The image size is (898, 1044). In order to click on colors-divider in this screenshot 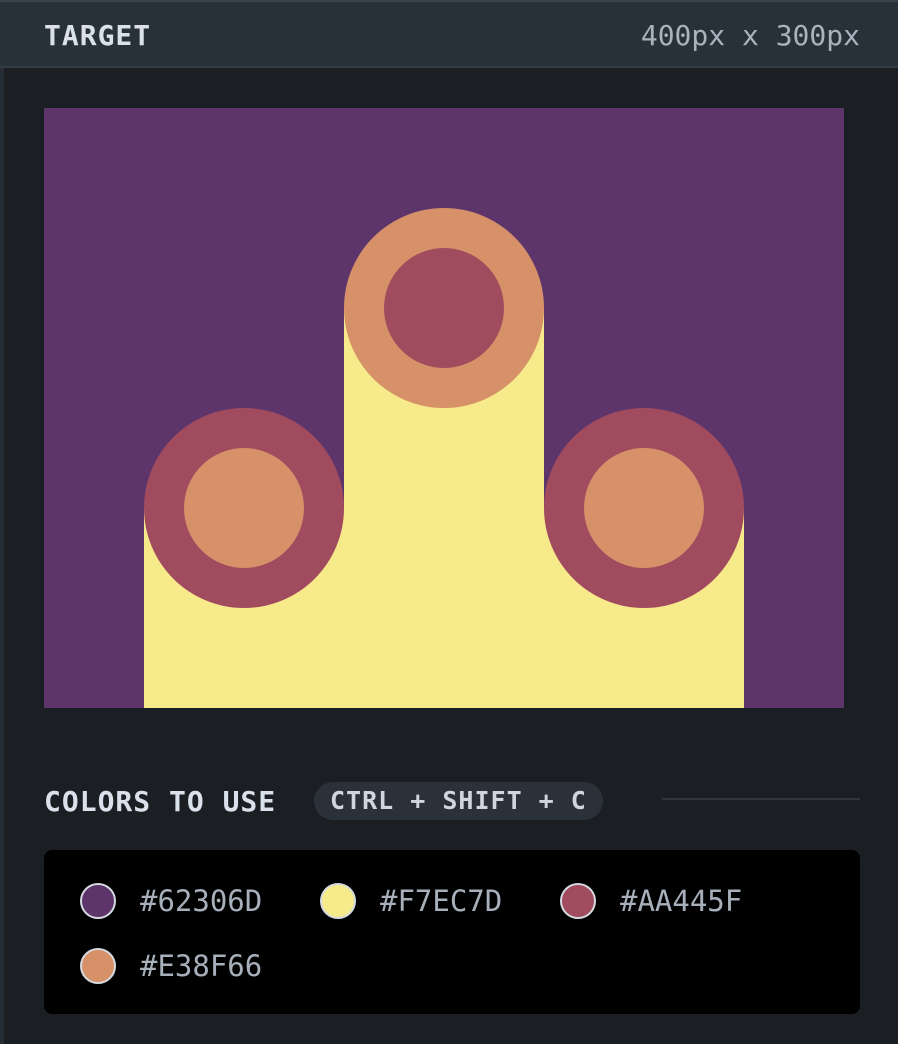, I will do `click(761, 799)`.